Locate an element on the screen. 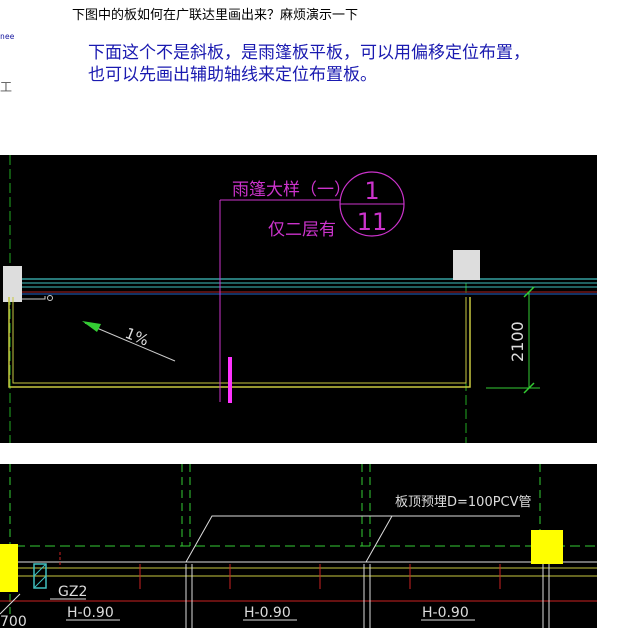 The height and width of the screenshot is (628, 635). detail-note: 仅二层有 is located at coordinates (302, 230).